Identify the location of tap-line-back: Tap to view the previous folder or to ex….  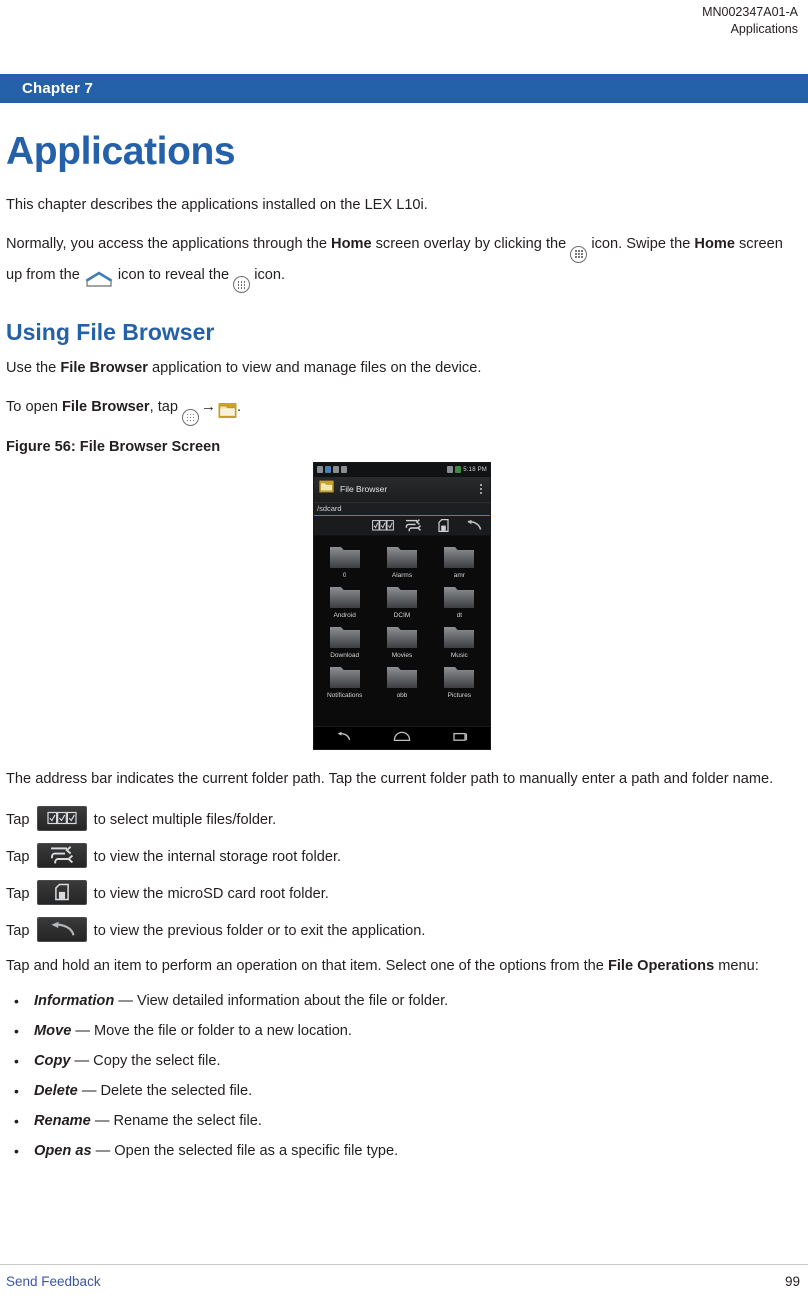
(402, 929).